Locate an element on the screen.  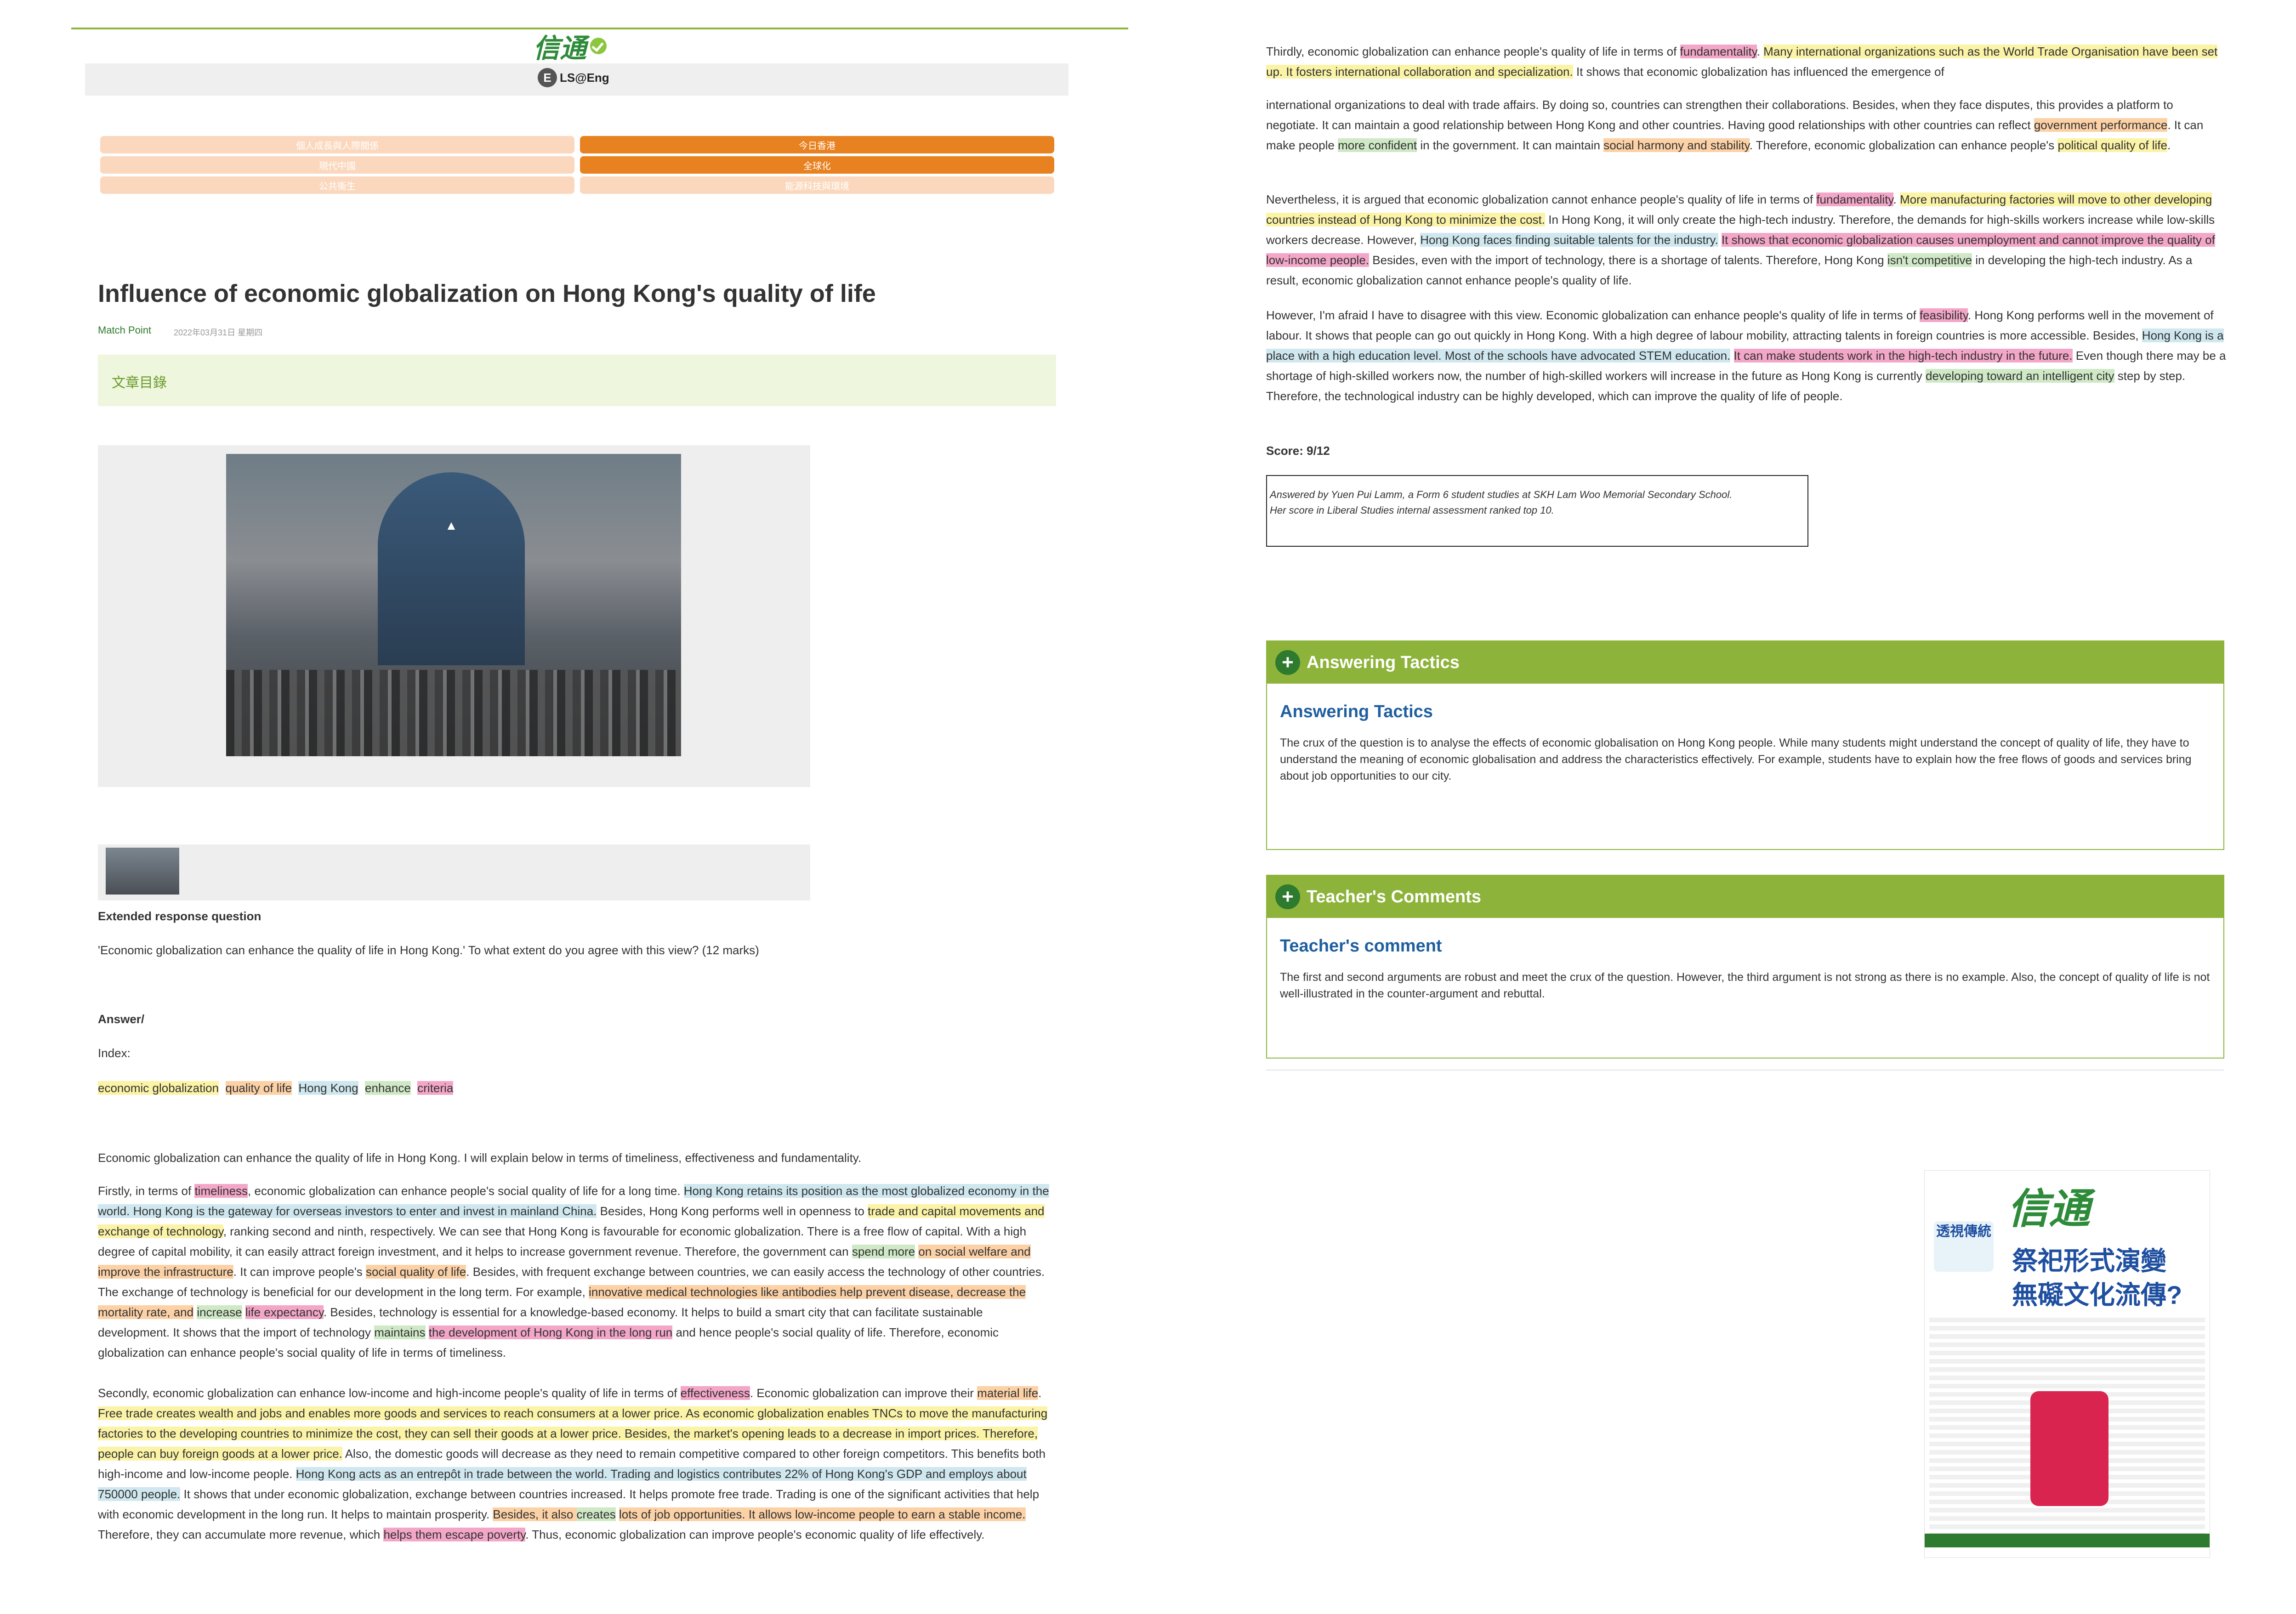
plus-icon: + is located at coordinates (1288, 663).